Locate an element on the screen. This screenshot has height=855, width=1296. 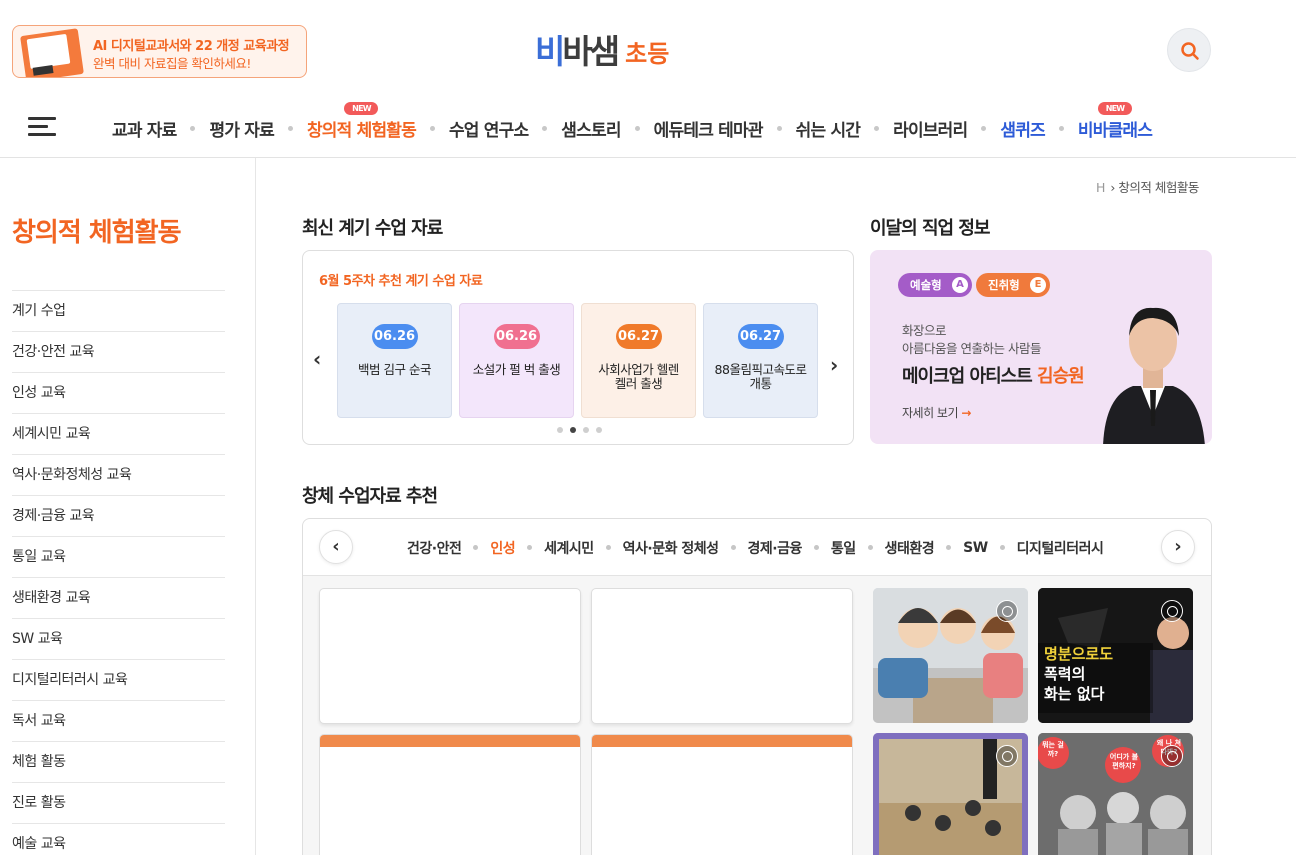
recommend-section-title: 창체 수업자료 추천 is located at coordinates (370, 496).